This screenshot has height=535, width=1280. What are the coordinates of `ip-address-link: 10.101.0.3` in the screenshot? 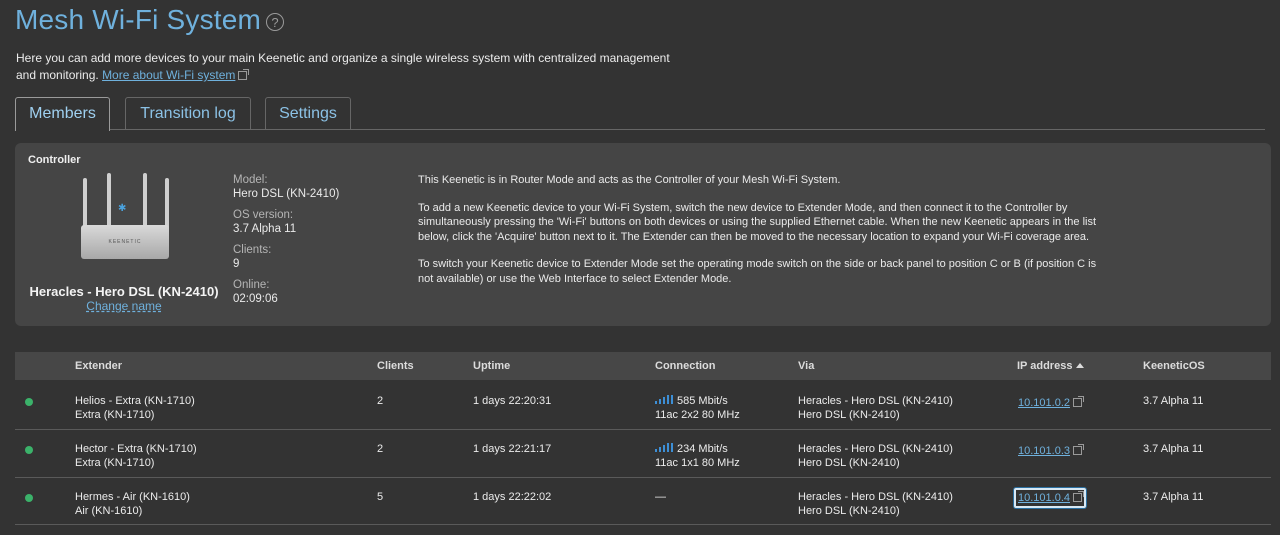 It's located at (1050, 451).